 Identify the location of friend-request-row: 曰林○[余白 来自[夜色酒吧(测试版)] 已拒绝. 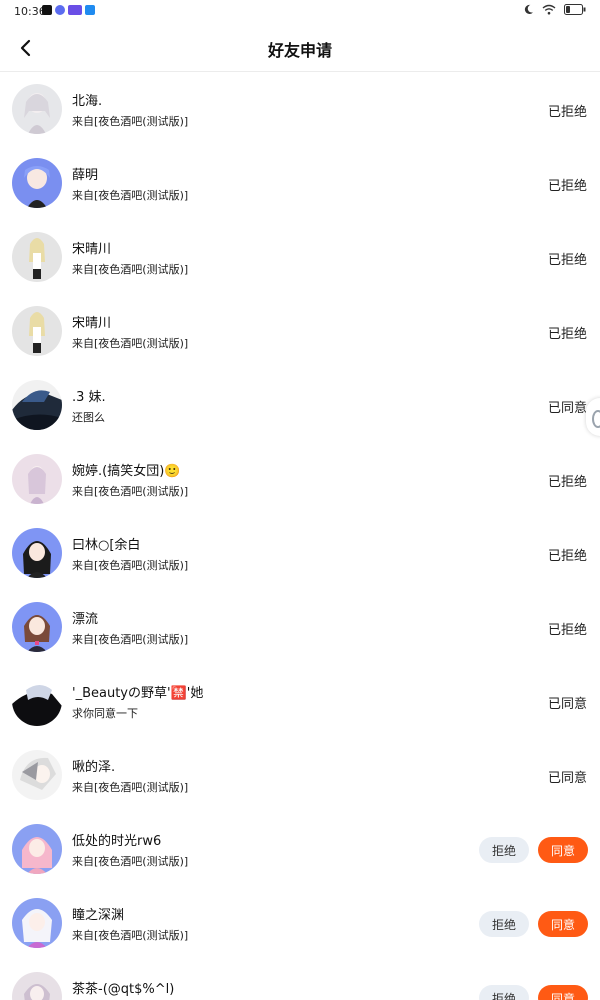
(300, 553).